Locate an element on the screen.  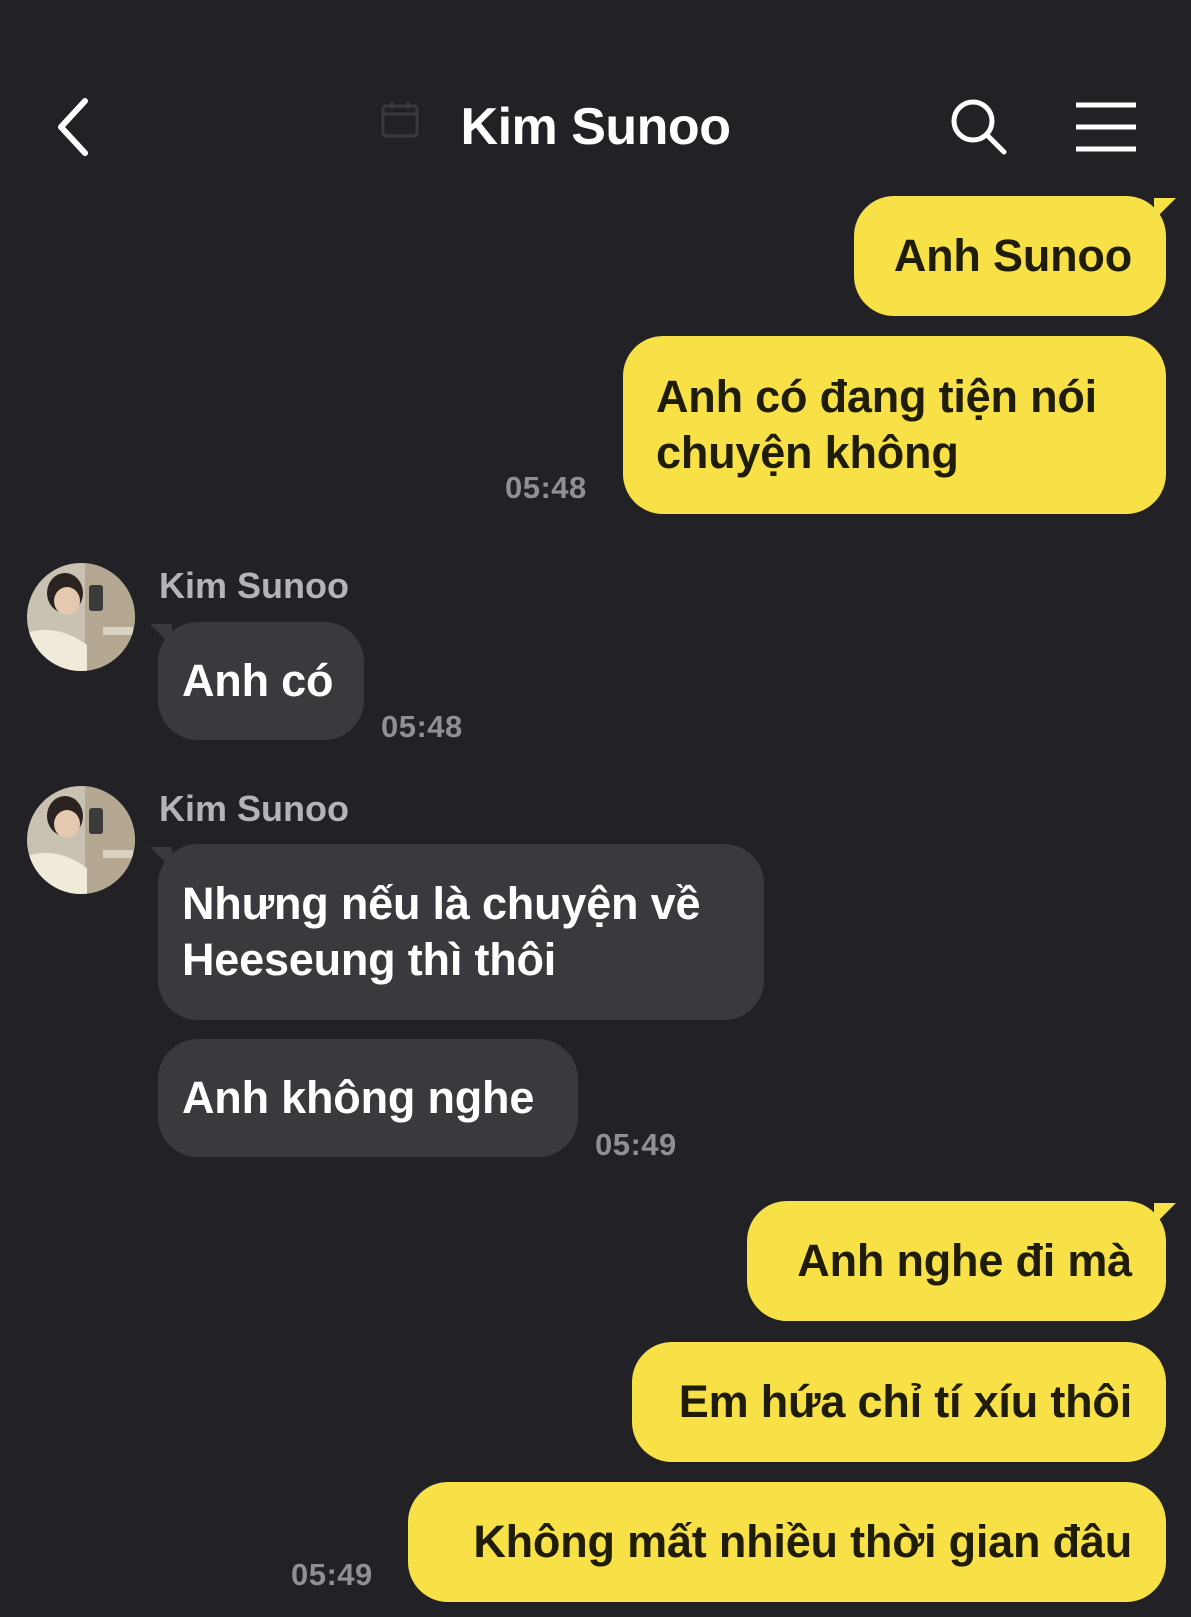
back-button is located at coordinates (73, 127).